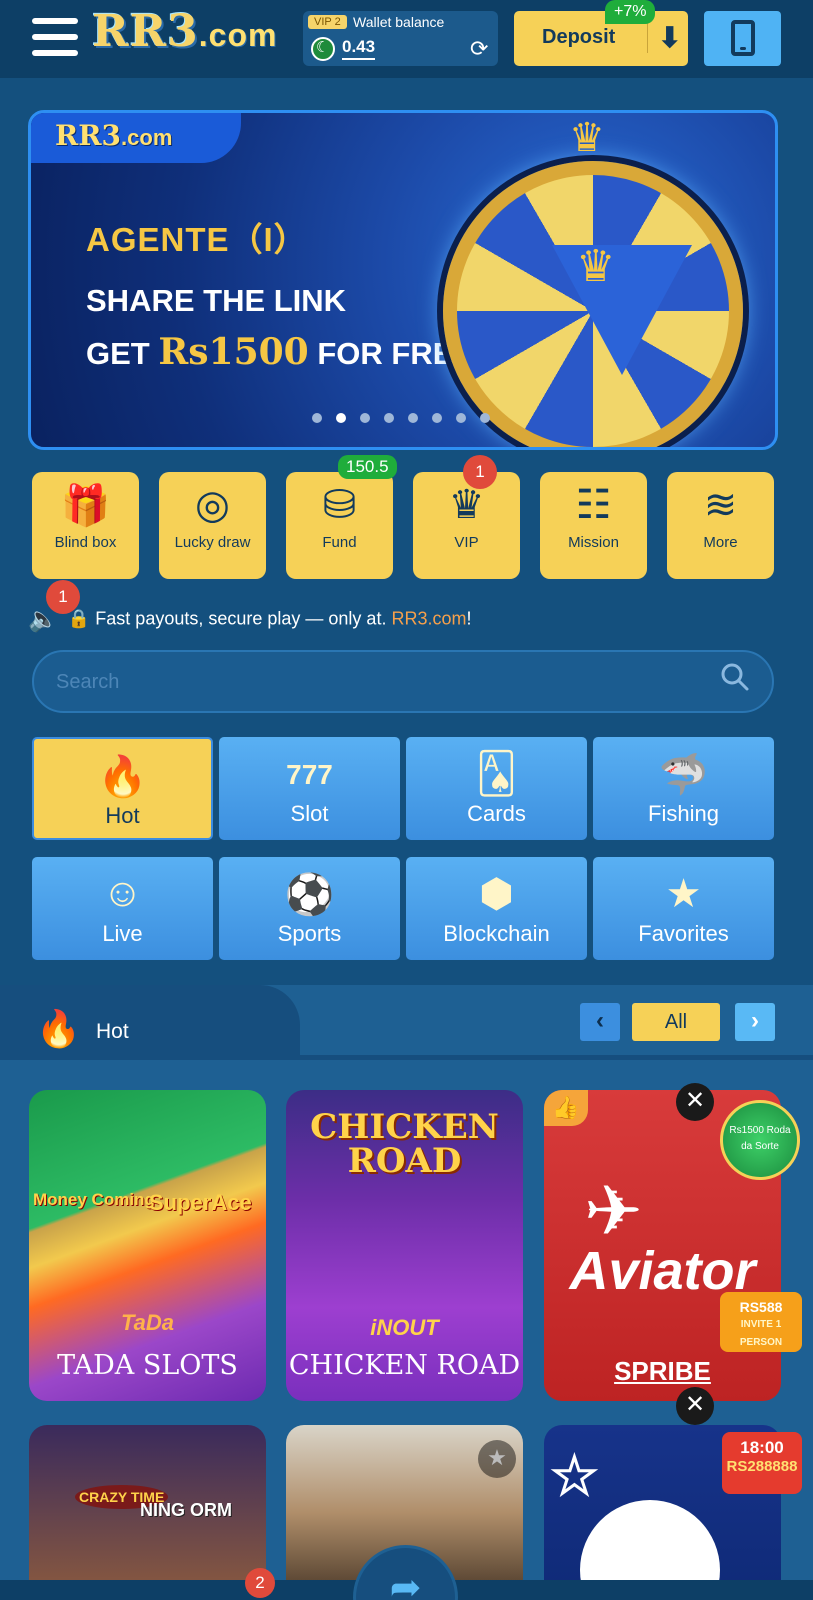 This screenshot has width=813, height=1600. What do you see at coordinates (309, 895) in the screenshot?
I see `soccer-ball-icon: ⚽` at bounding box center [309, 895].